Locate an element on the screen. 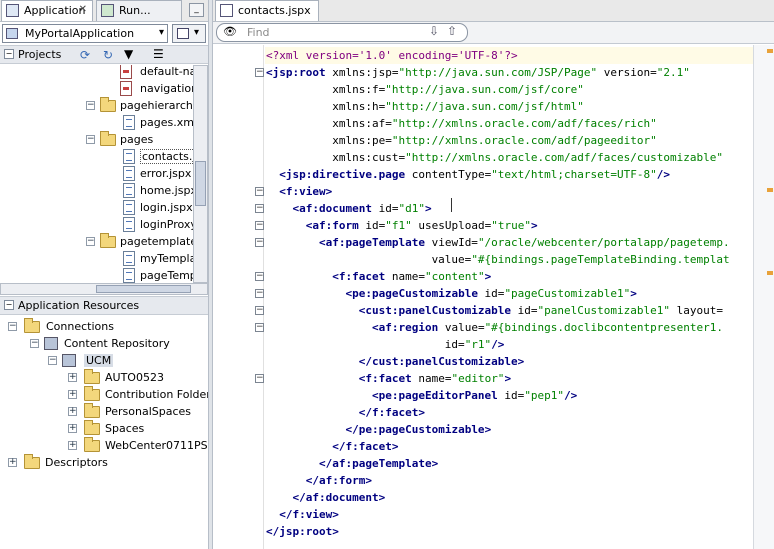  tree-item: navigation- is located at coordinates (156, 88).